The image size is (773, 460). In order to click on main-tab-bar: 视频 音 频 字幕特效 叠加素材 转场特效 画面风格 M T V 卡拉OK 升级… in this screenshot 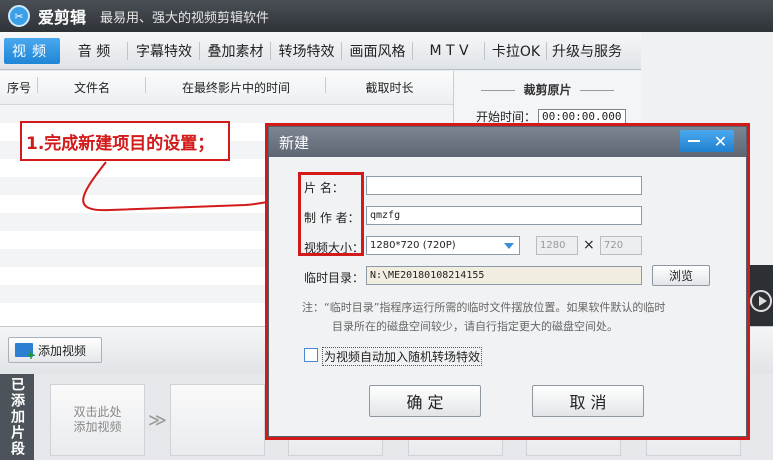, I will do `click(320, 51)`.